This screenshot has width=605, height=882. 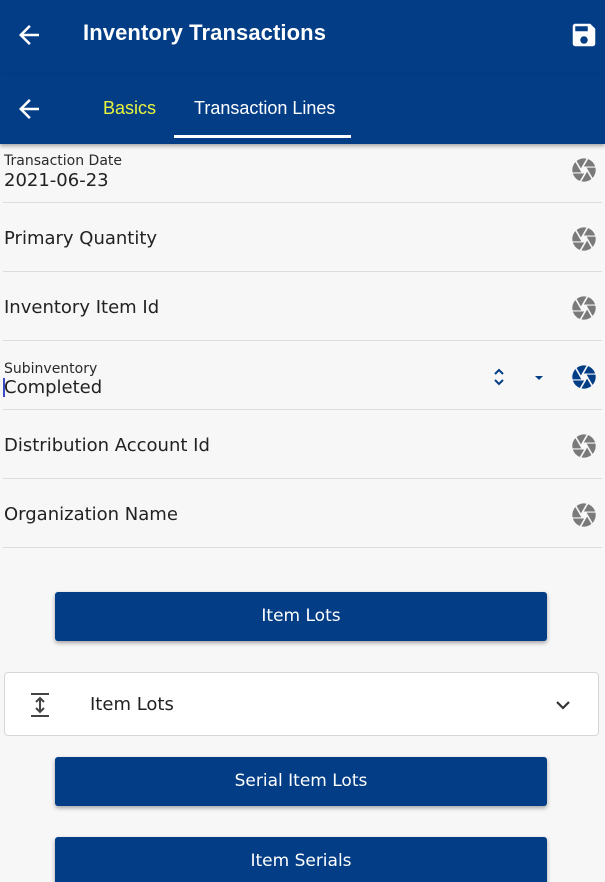 I want to click on transaction-date-field: Transaction Date 2021-06-23, so click(x=302, y=173).